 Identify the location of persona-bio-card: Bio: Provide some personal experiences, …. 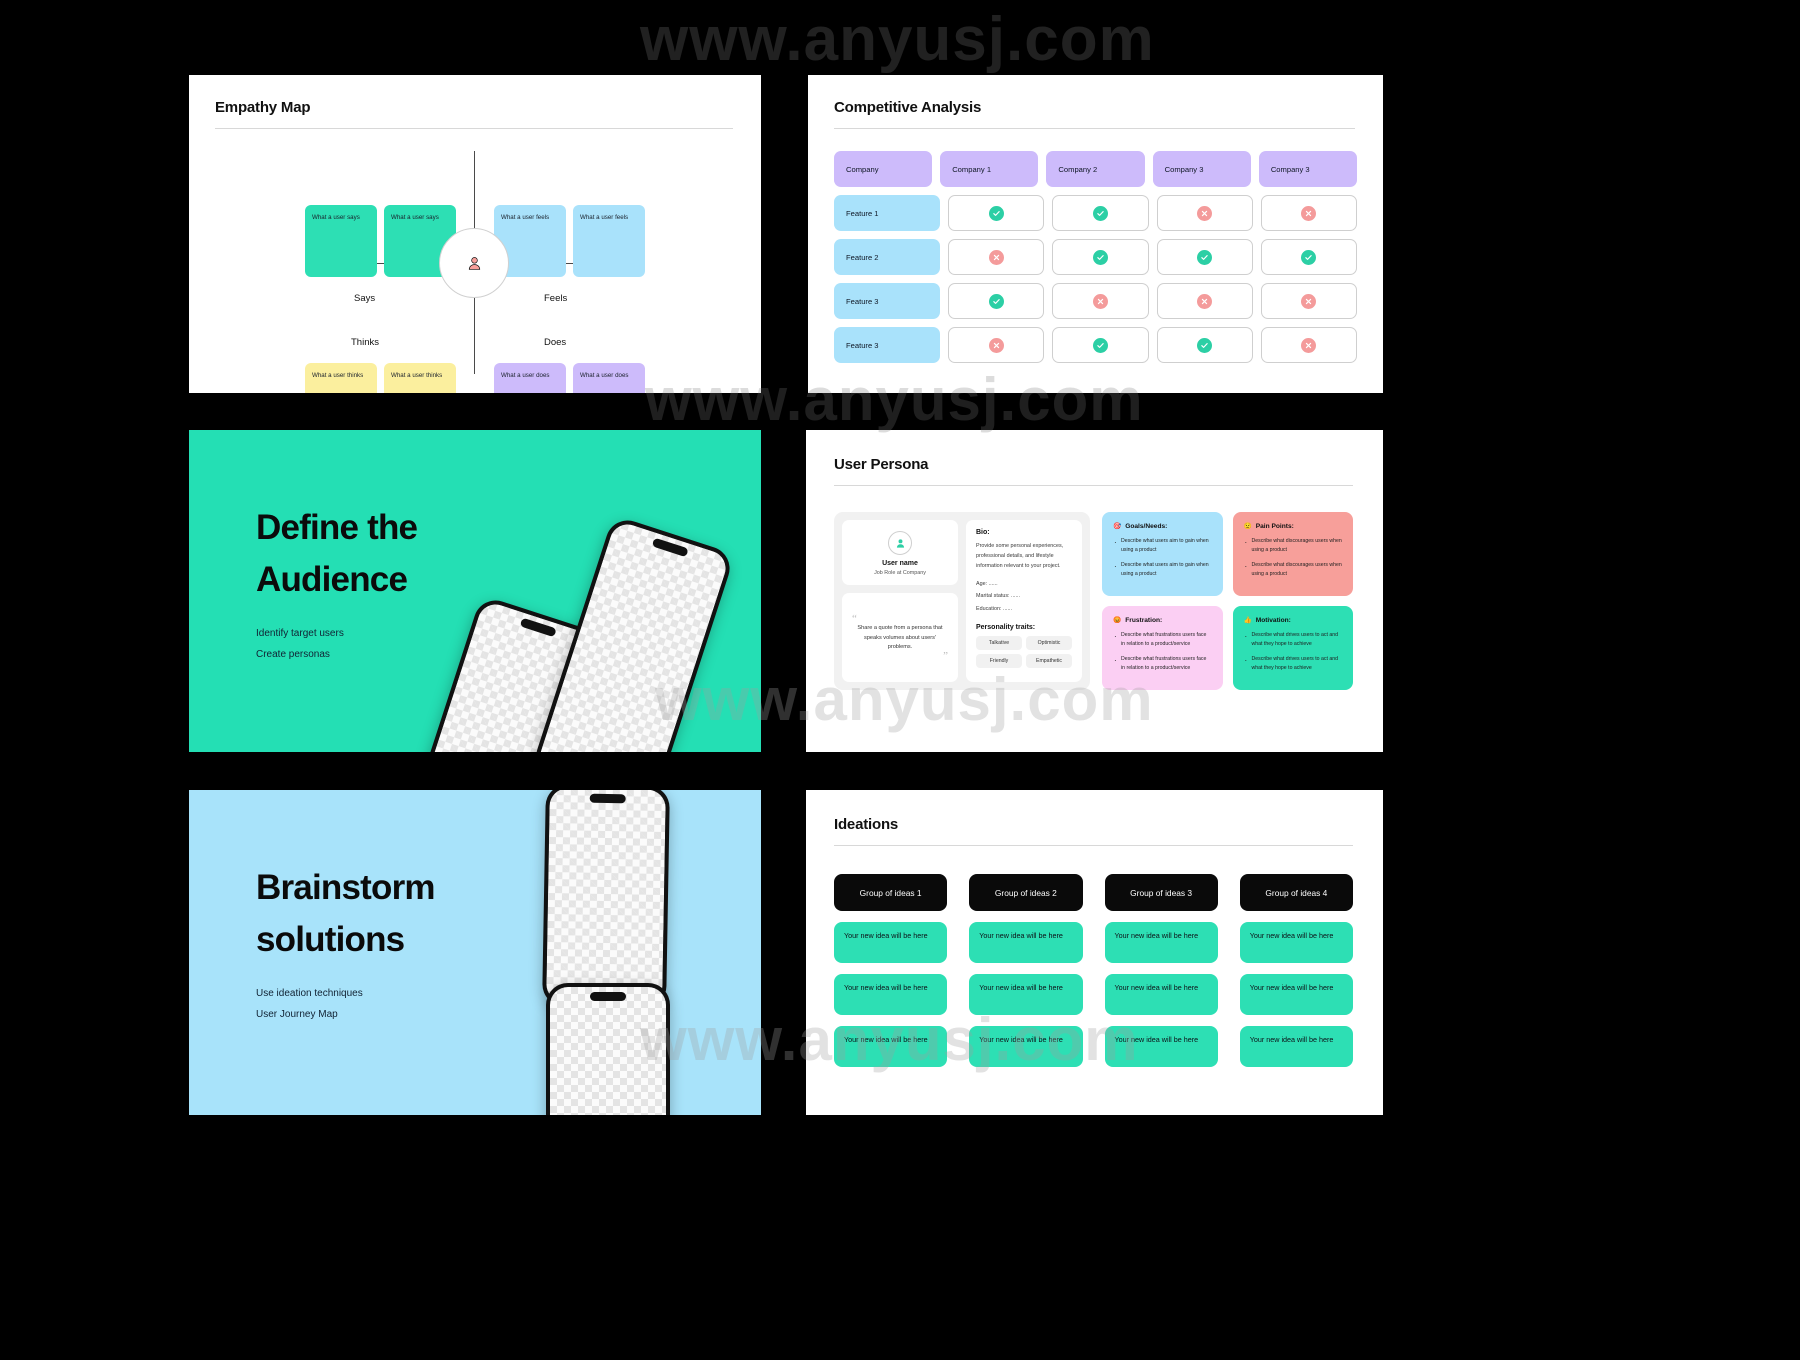
(1024, 601).